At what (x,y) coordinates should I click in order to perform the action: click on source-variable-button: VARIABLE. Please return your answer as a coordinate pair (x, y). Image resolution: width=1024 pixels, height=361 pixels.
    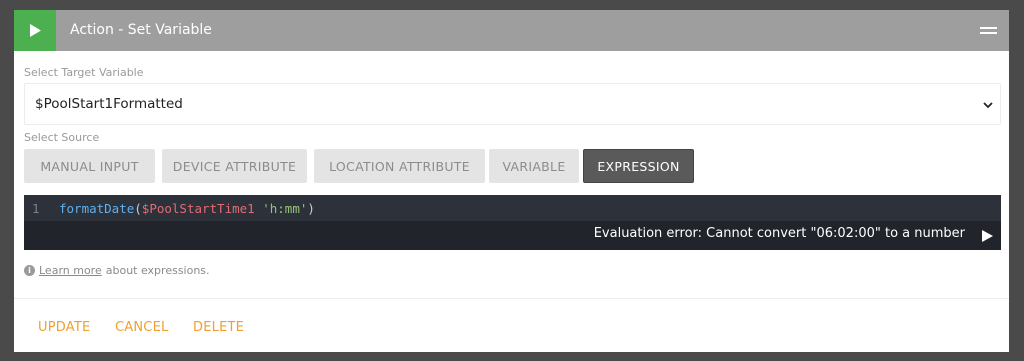
    Looking at the image, I should click on (534, 166).